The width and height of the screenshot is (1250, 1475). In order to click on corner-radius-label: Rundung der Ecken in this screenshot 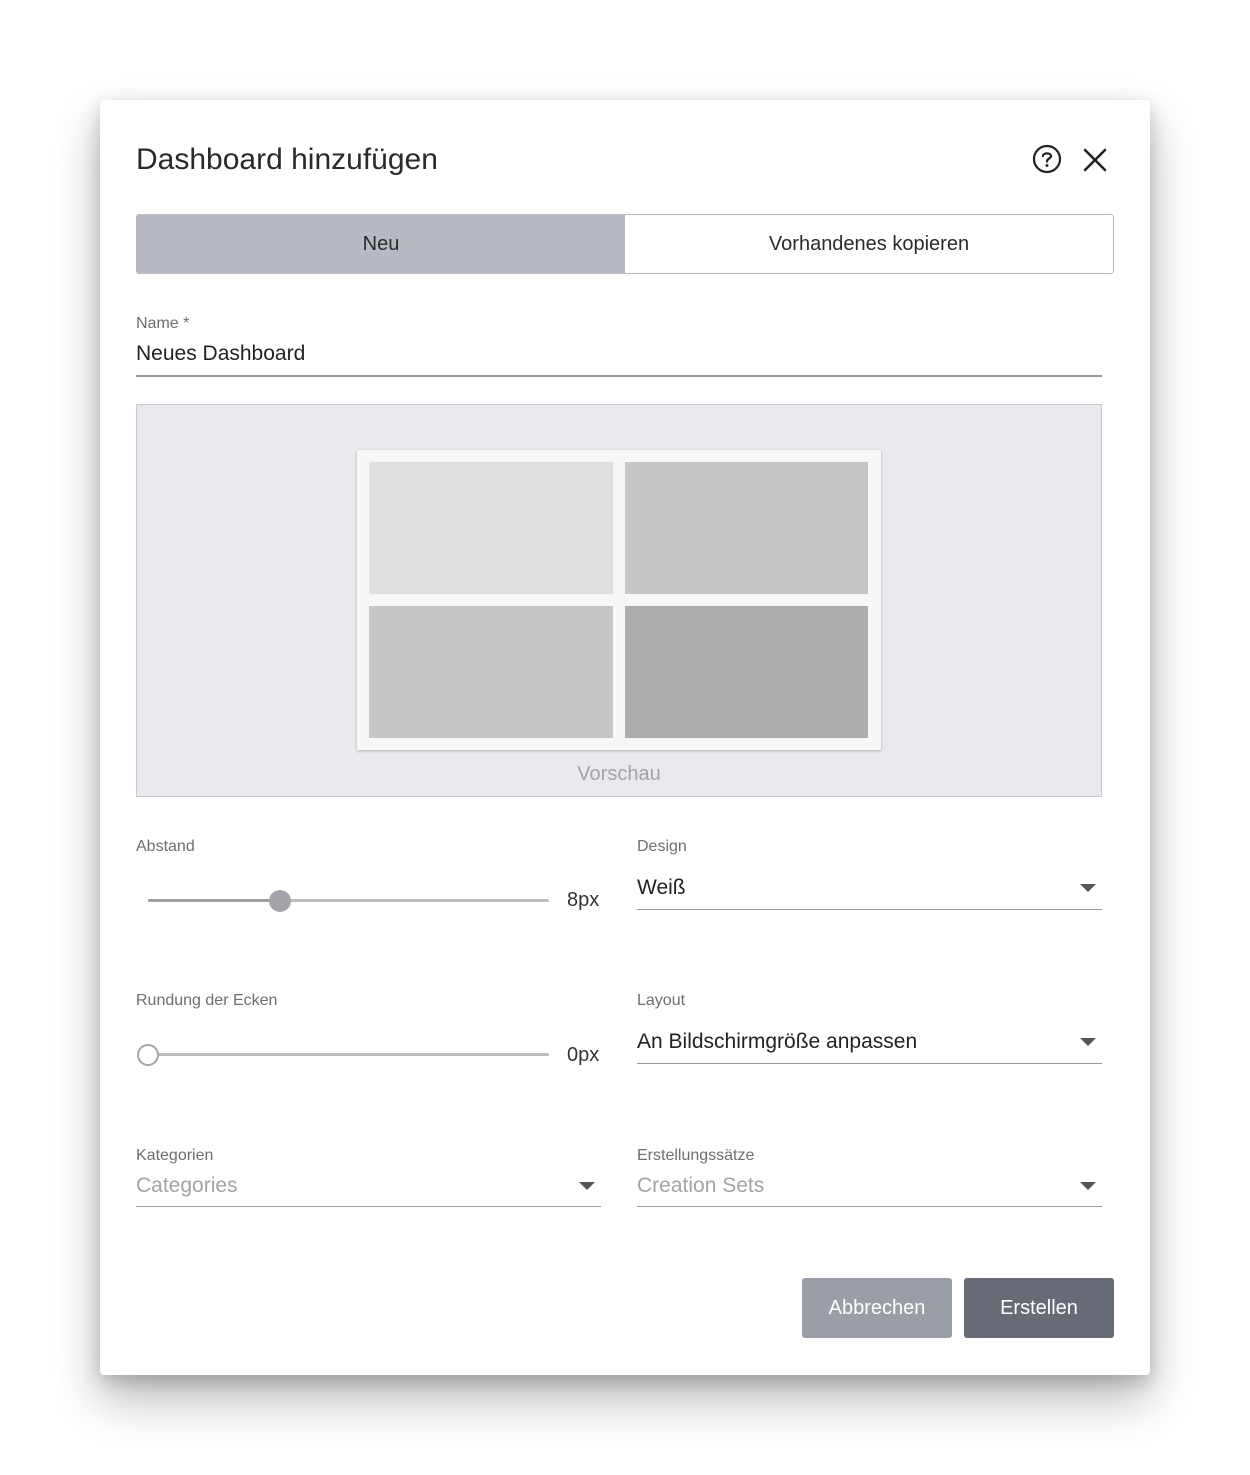, I will do `click(207, 1000)`.